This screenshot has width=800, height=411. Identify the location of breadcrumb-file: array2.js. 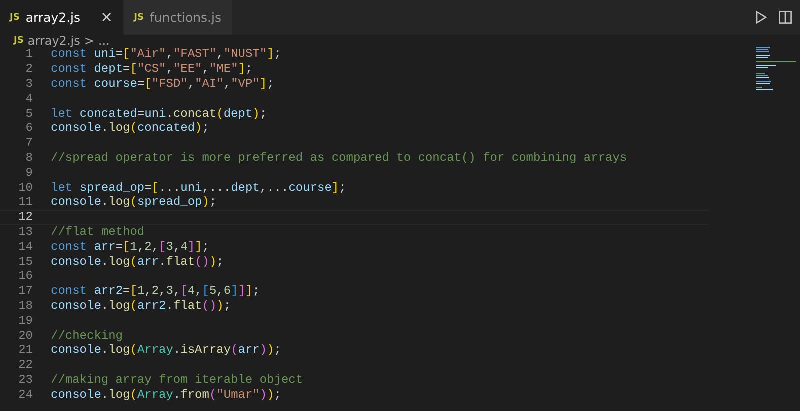
(54, 41).